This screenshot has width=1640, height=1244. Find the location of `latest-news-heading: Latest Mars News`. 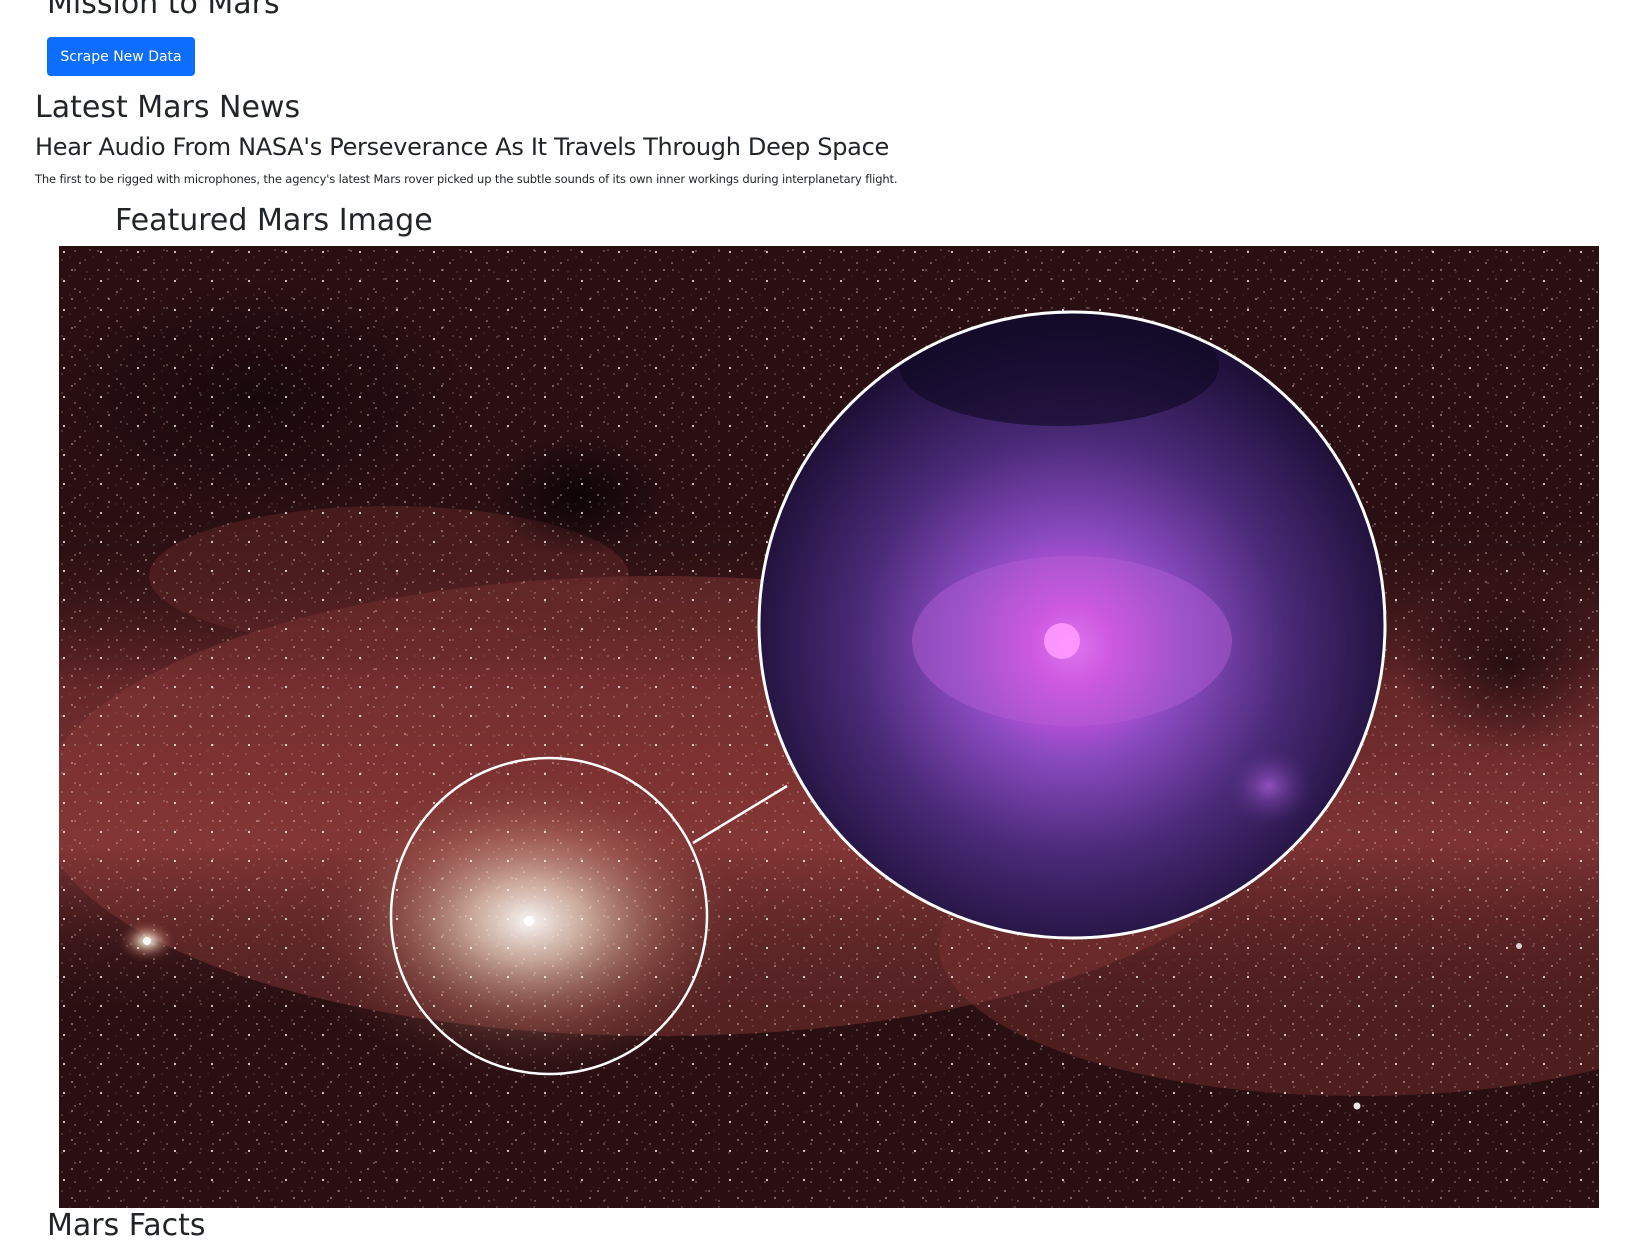

latest-news-heading: Latest Mars News is located at coordinates (168, 107).